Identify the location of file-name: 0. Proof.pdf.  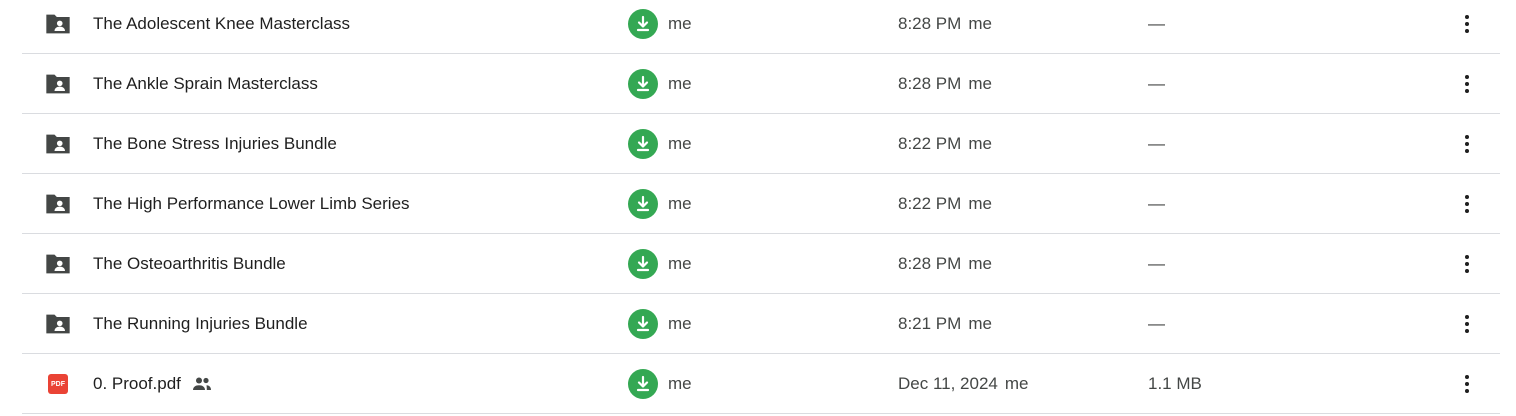
(137, 384).